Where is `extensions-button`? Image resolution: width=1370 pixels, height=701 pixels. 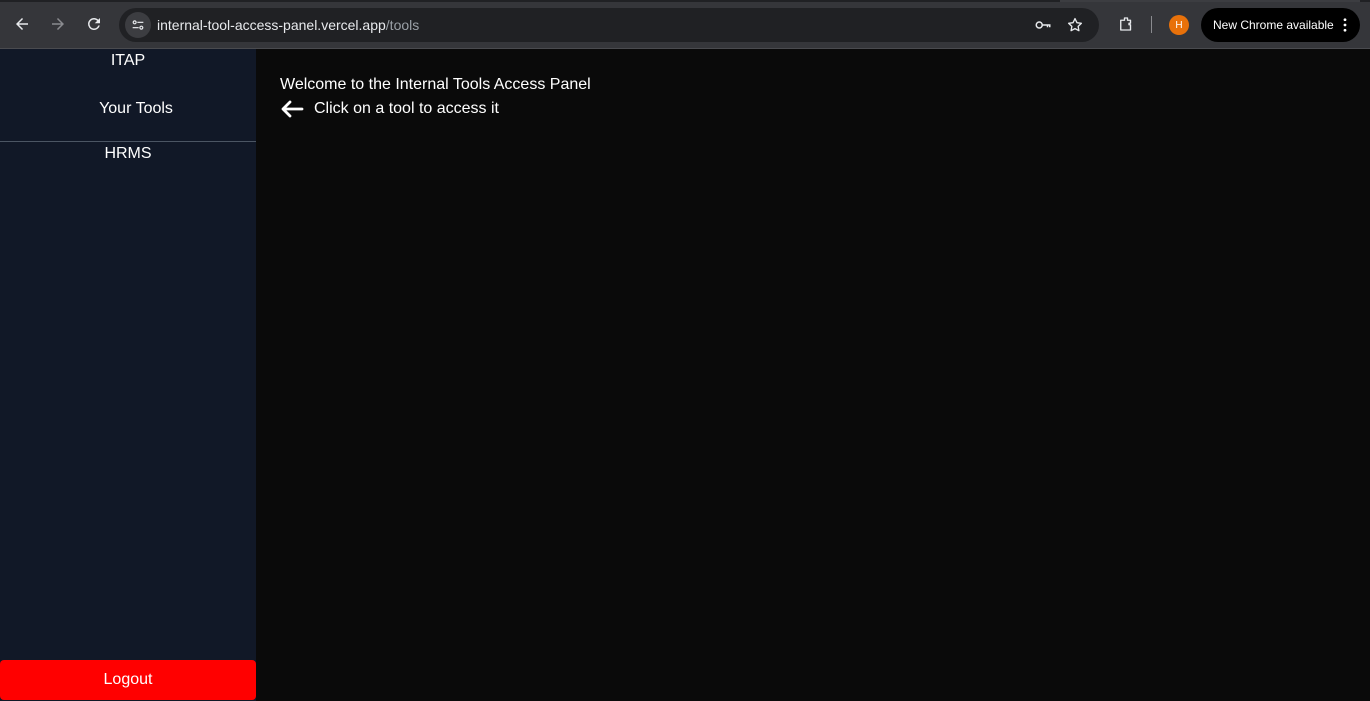 extensions-button is located at coordinates (1126, 24).